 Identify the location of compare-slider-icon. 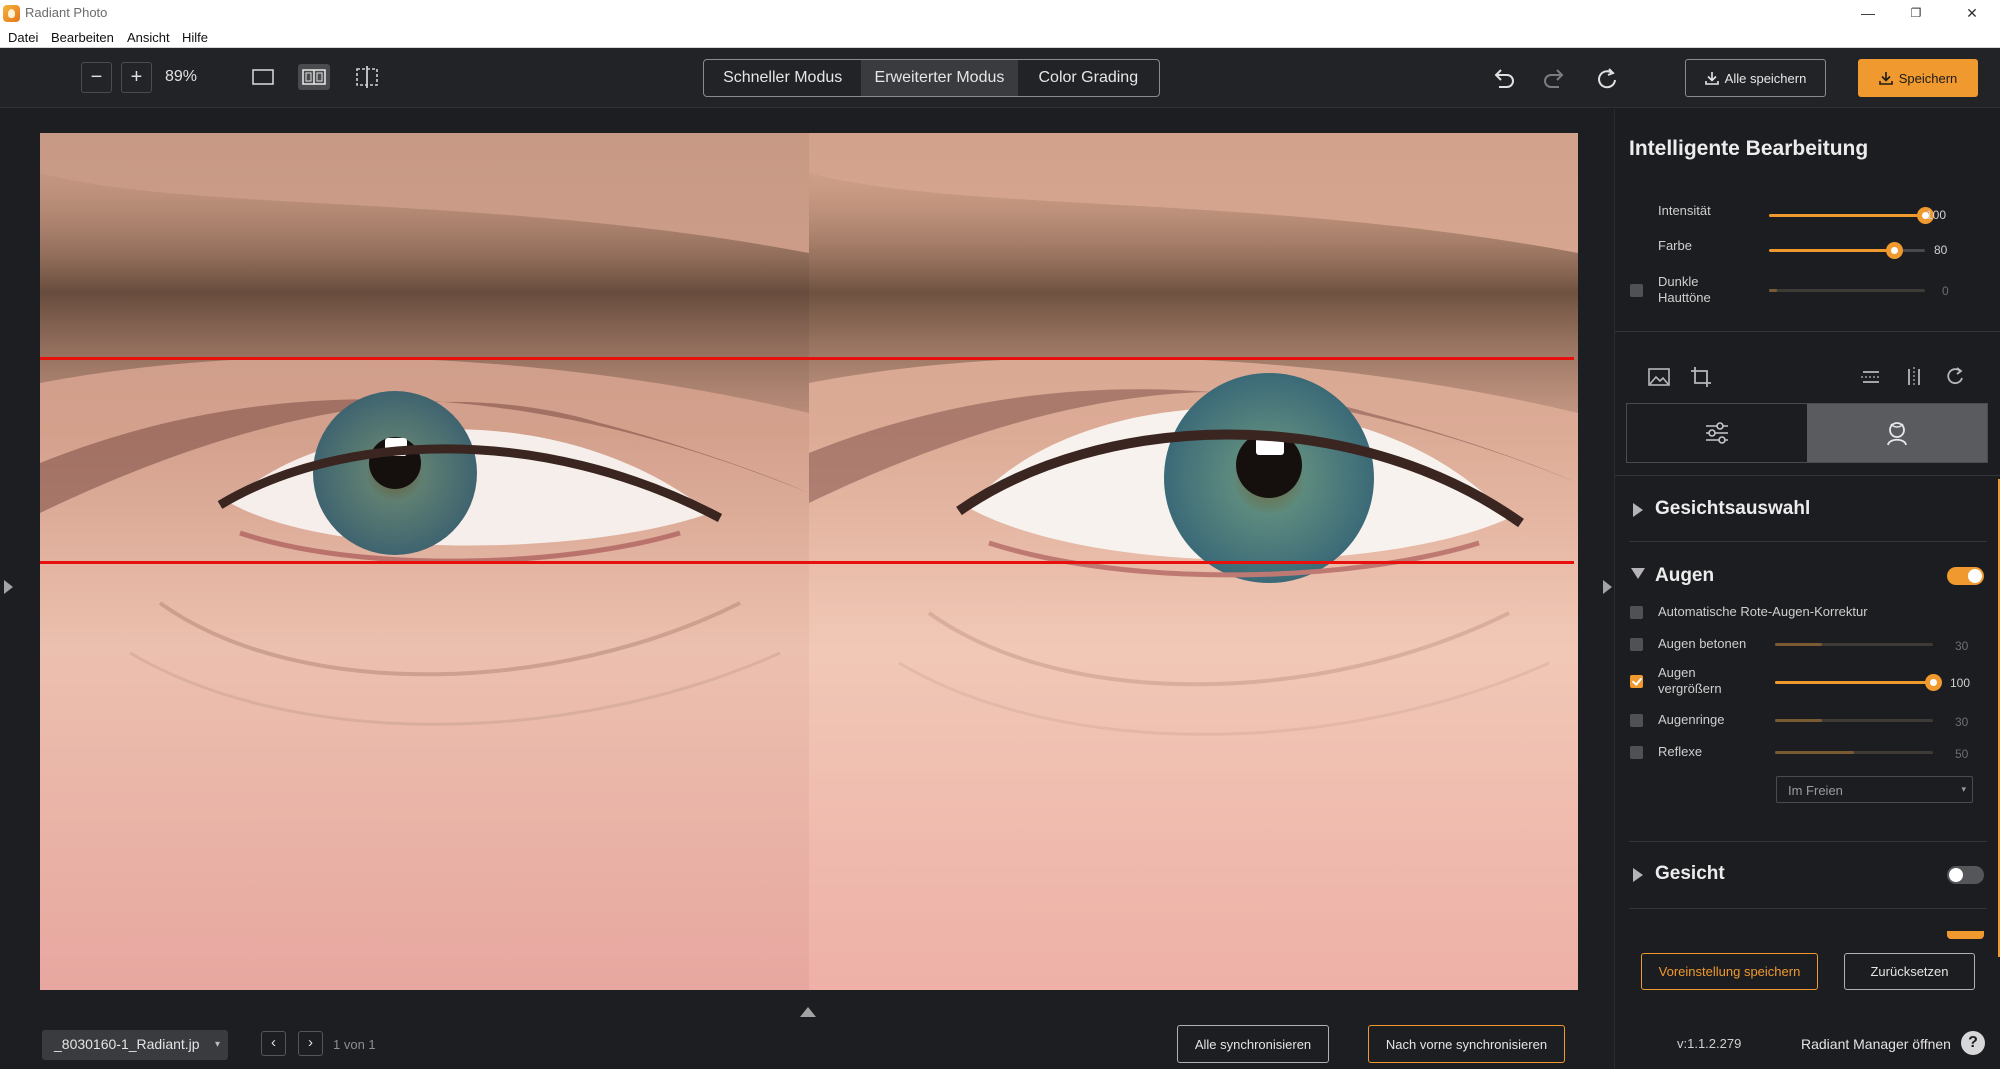
(367, 77).